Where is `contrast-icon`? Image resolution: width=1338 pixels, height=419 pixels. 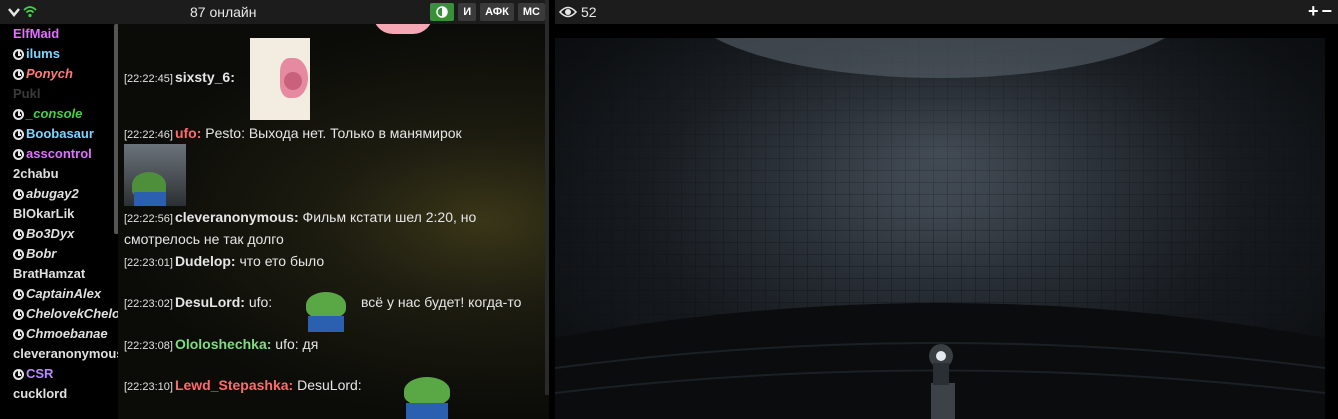 contrast-icon is located at coordinates (442, 12).